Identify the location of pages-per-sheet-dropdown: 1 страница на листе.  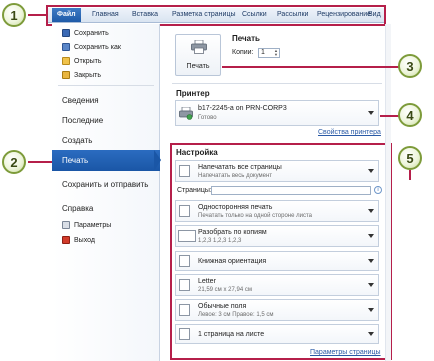
(277, 334).